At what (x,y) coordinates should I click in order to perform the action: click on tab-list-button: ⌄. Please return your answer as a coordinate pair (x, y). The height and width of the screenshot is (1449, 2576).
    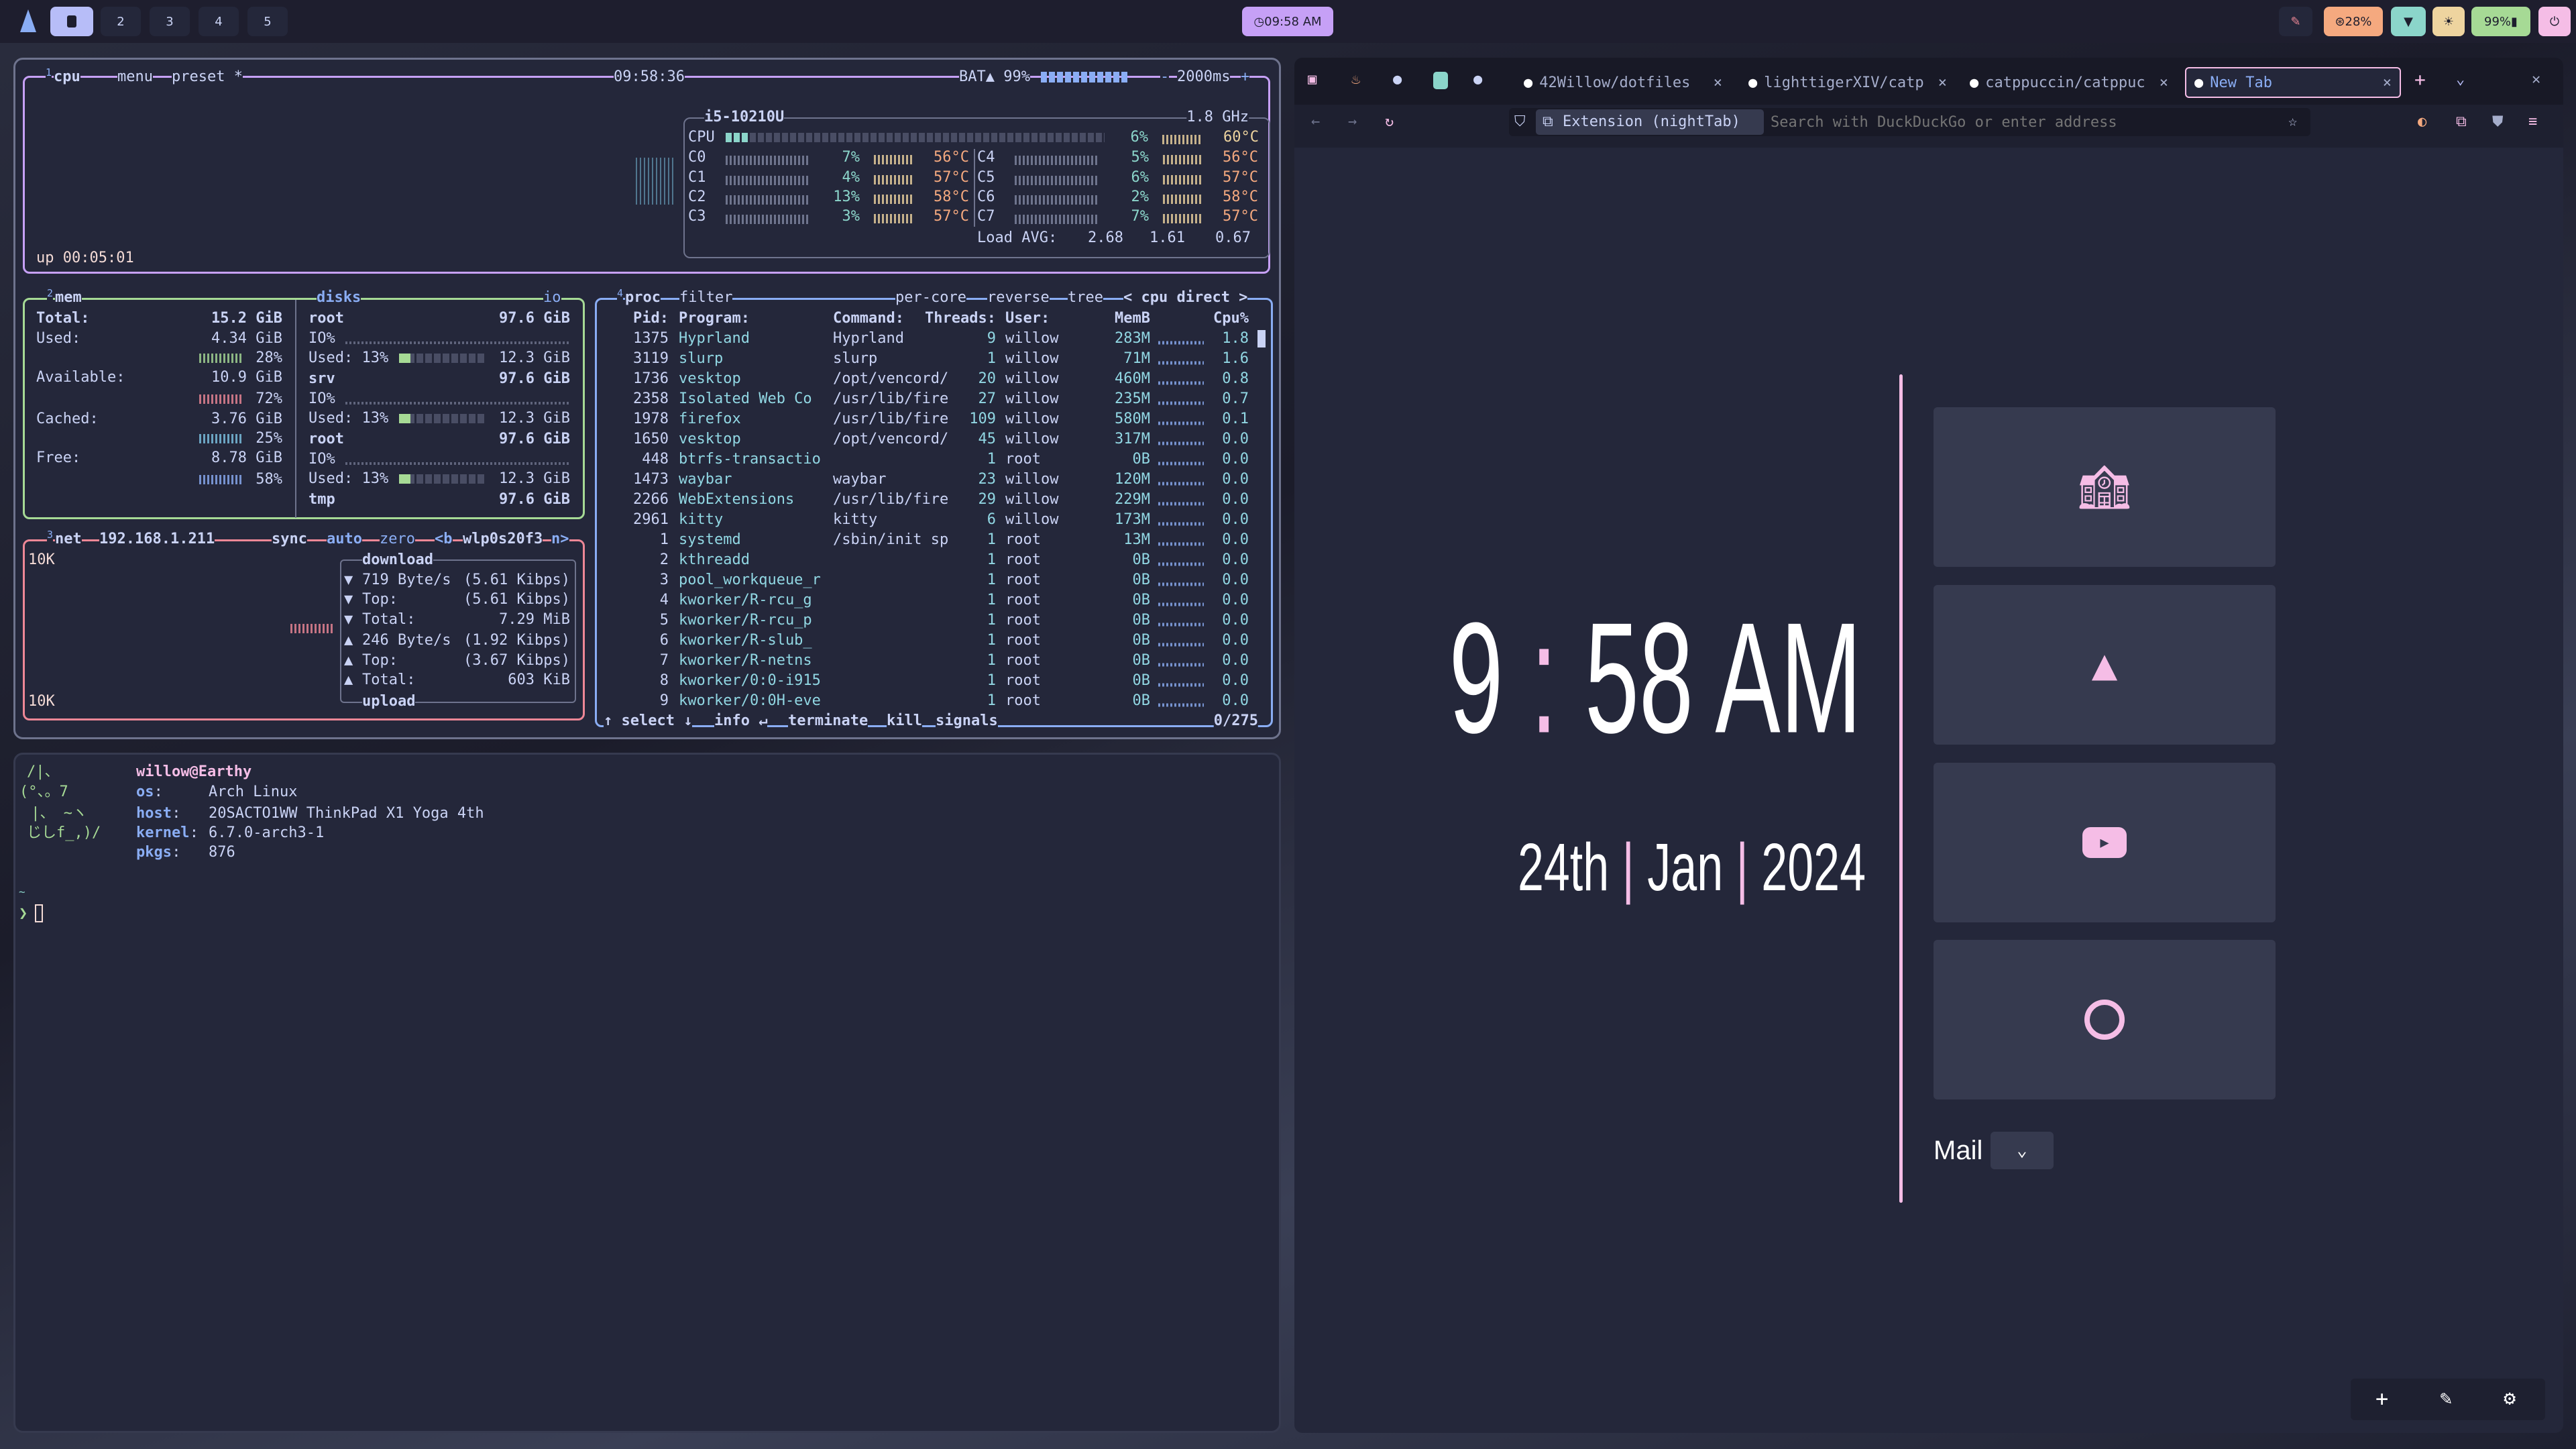
    Looking at the image, I should click on (2460, 80).